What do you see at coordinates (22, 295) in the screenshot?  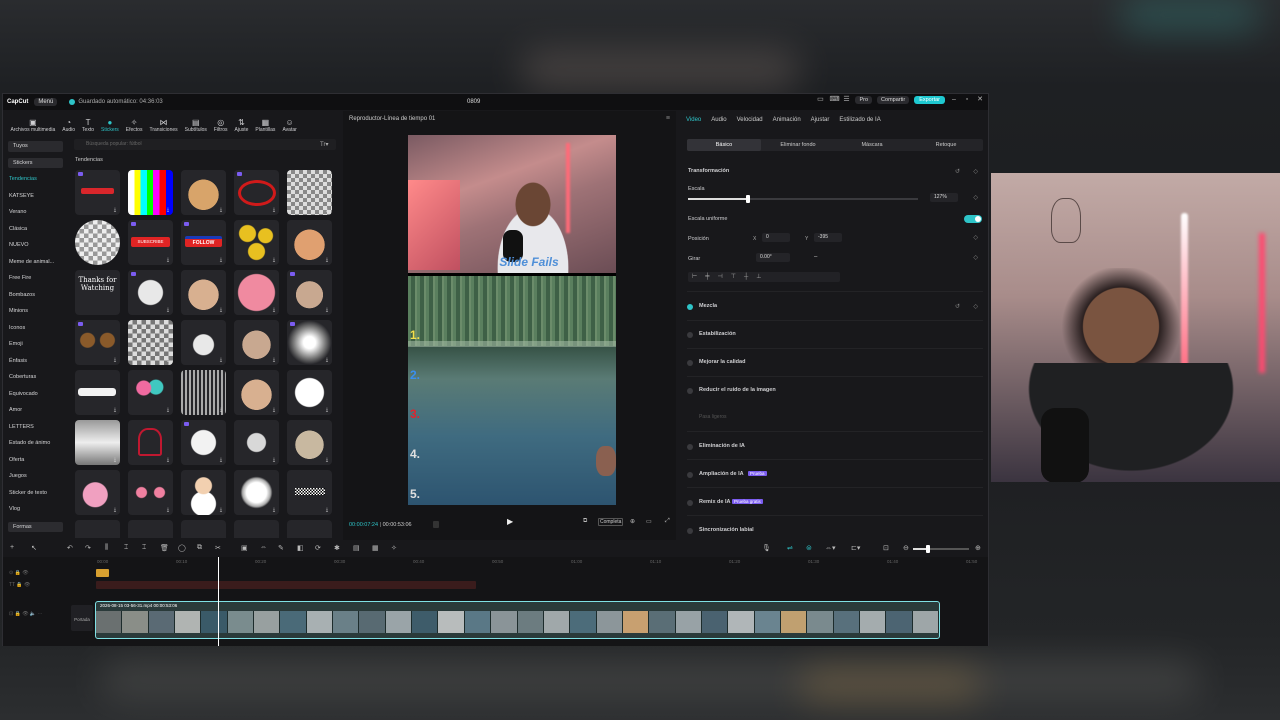 I see `category-item: Bombazos` at bounding box center [22, 295].